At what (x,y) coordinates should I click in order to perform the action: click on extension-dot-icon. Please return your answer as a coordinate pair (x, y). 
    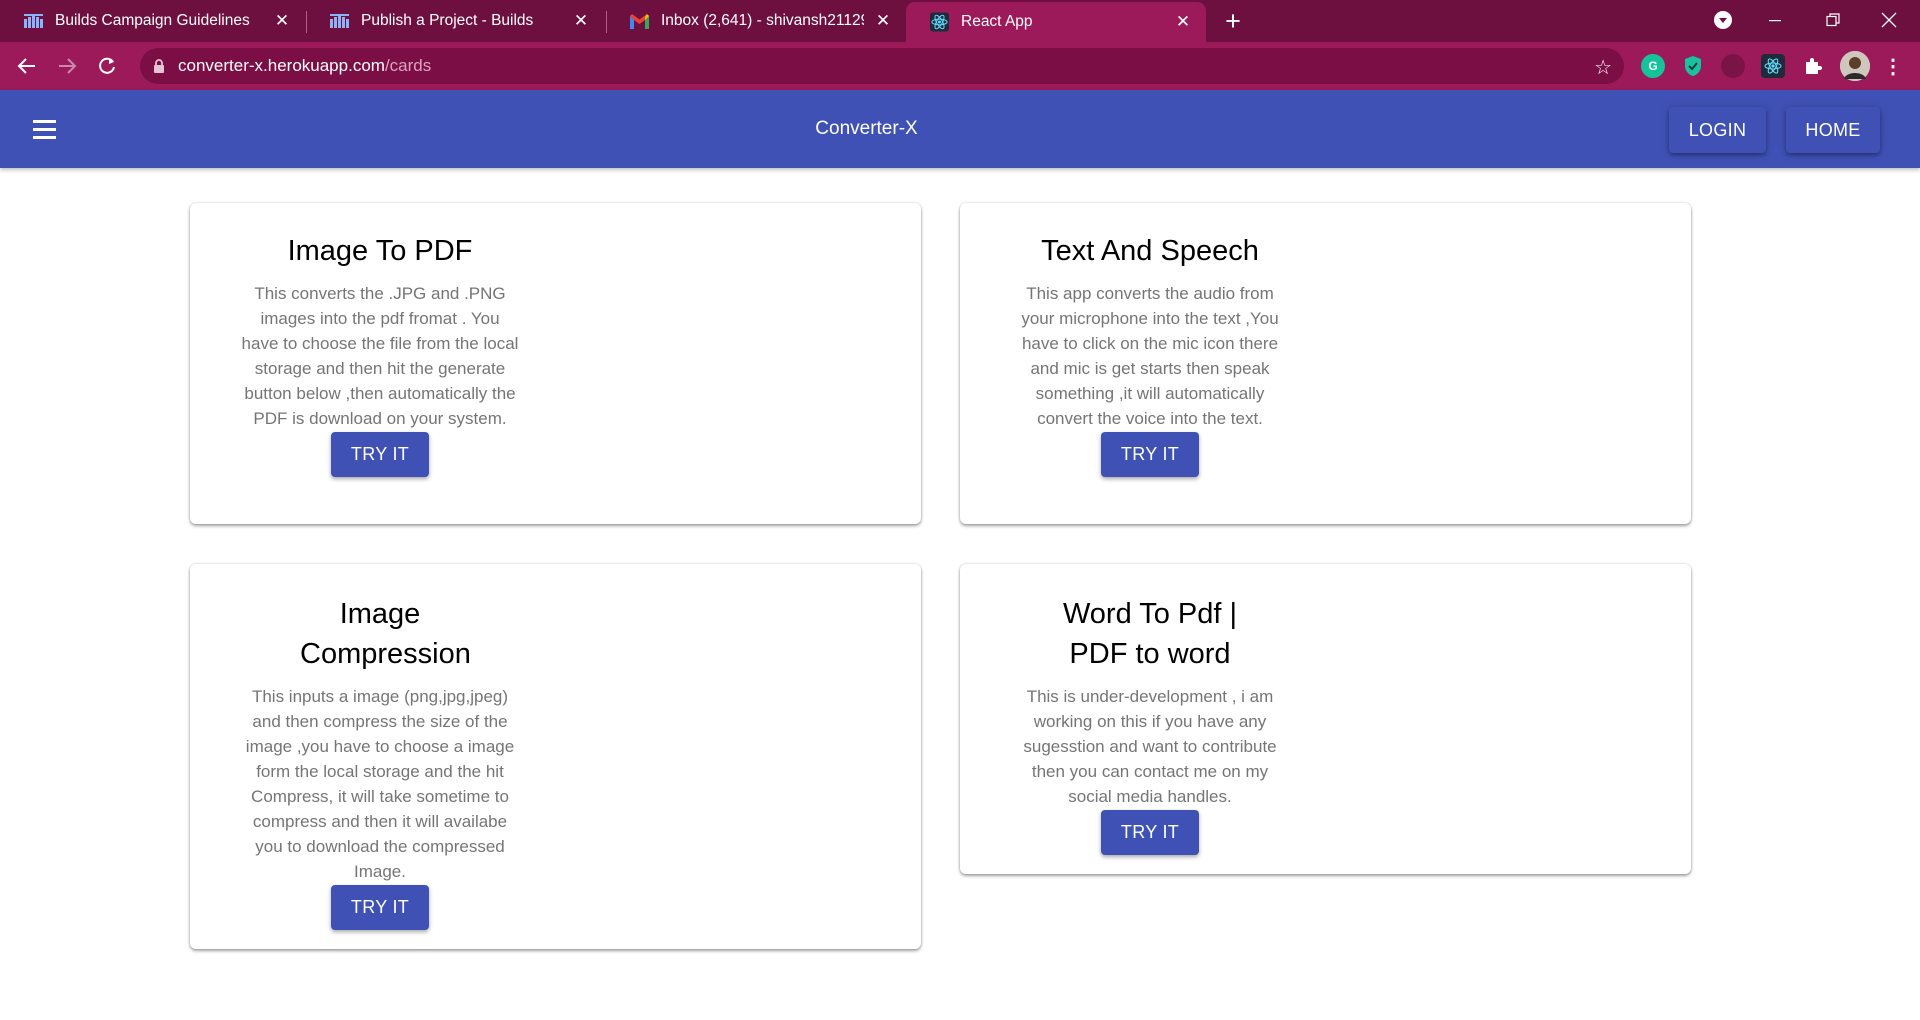
    Looking at the image, I should click on (1733, 66).